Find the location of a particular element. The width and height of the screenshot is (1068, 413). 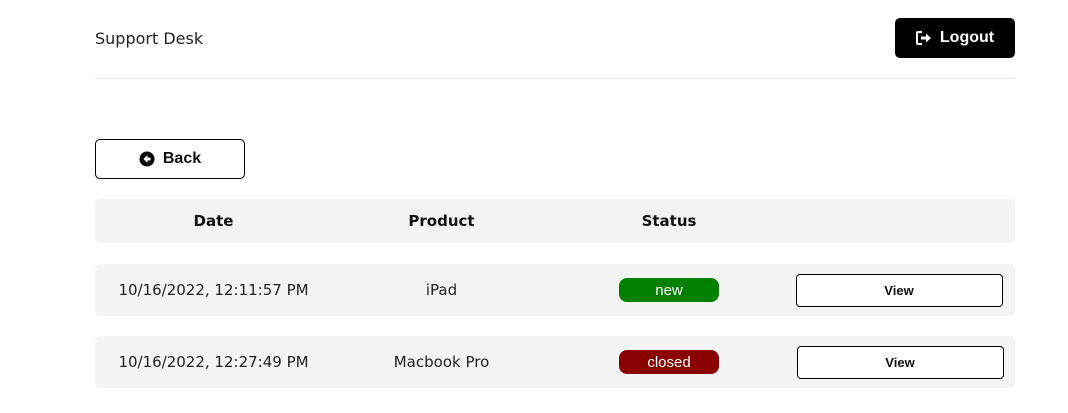

column-header-product: Product is located at coordinates (441, 221).